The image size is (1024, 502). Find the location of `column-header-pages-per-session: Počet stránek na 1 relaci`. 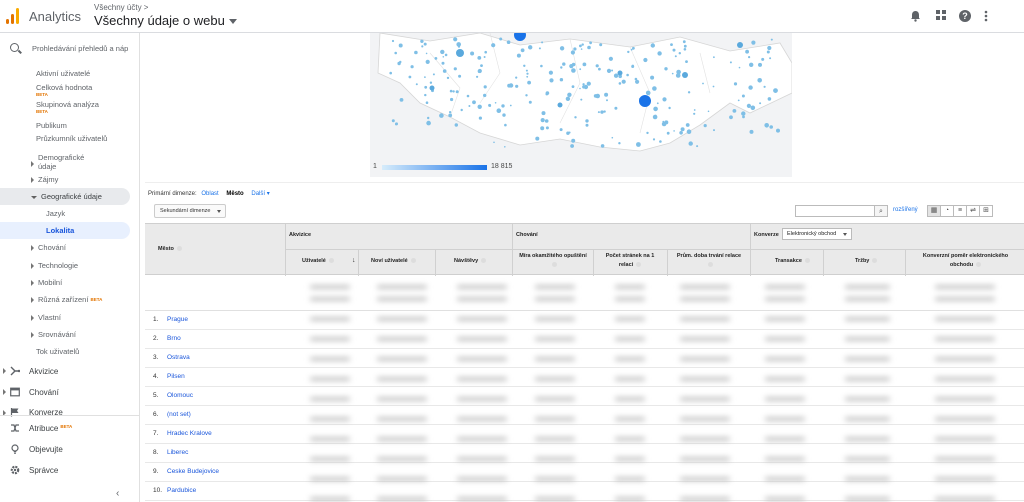

column-header-pages-per-session: Počet stránek na 1 relaci is located at coordinates (630, 261).